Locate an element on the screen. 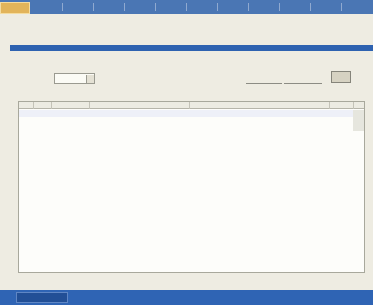  filter-field-spinner is located at coordinates (74, 78).